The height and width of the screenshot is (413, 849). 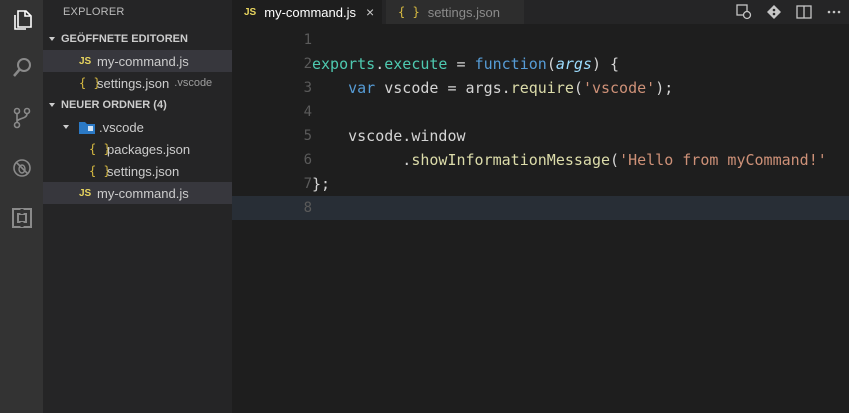 What do you see at coordinates (114, 105) in the screenshot?
I see `folder-title: NEUER ORDNER (4)` at bounding box center [114, 105].